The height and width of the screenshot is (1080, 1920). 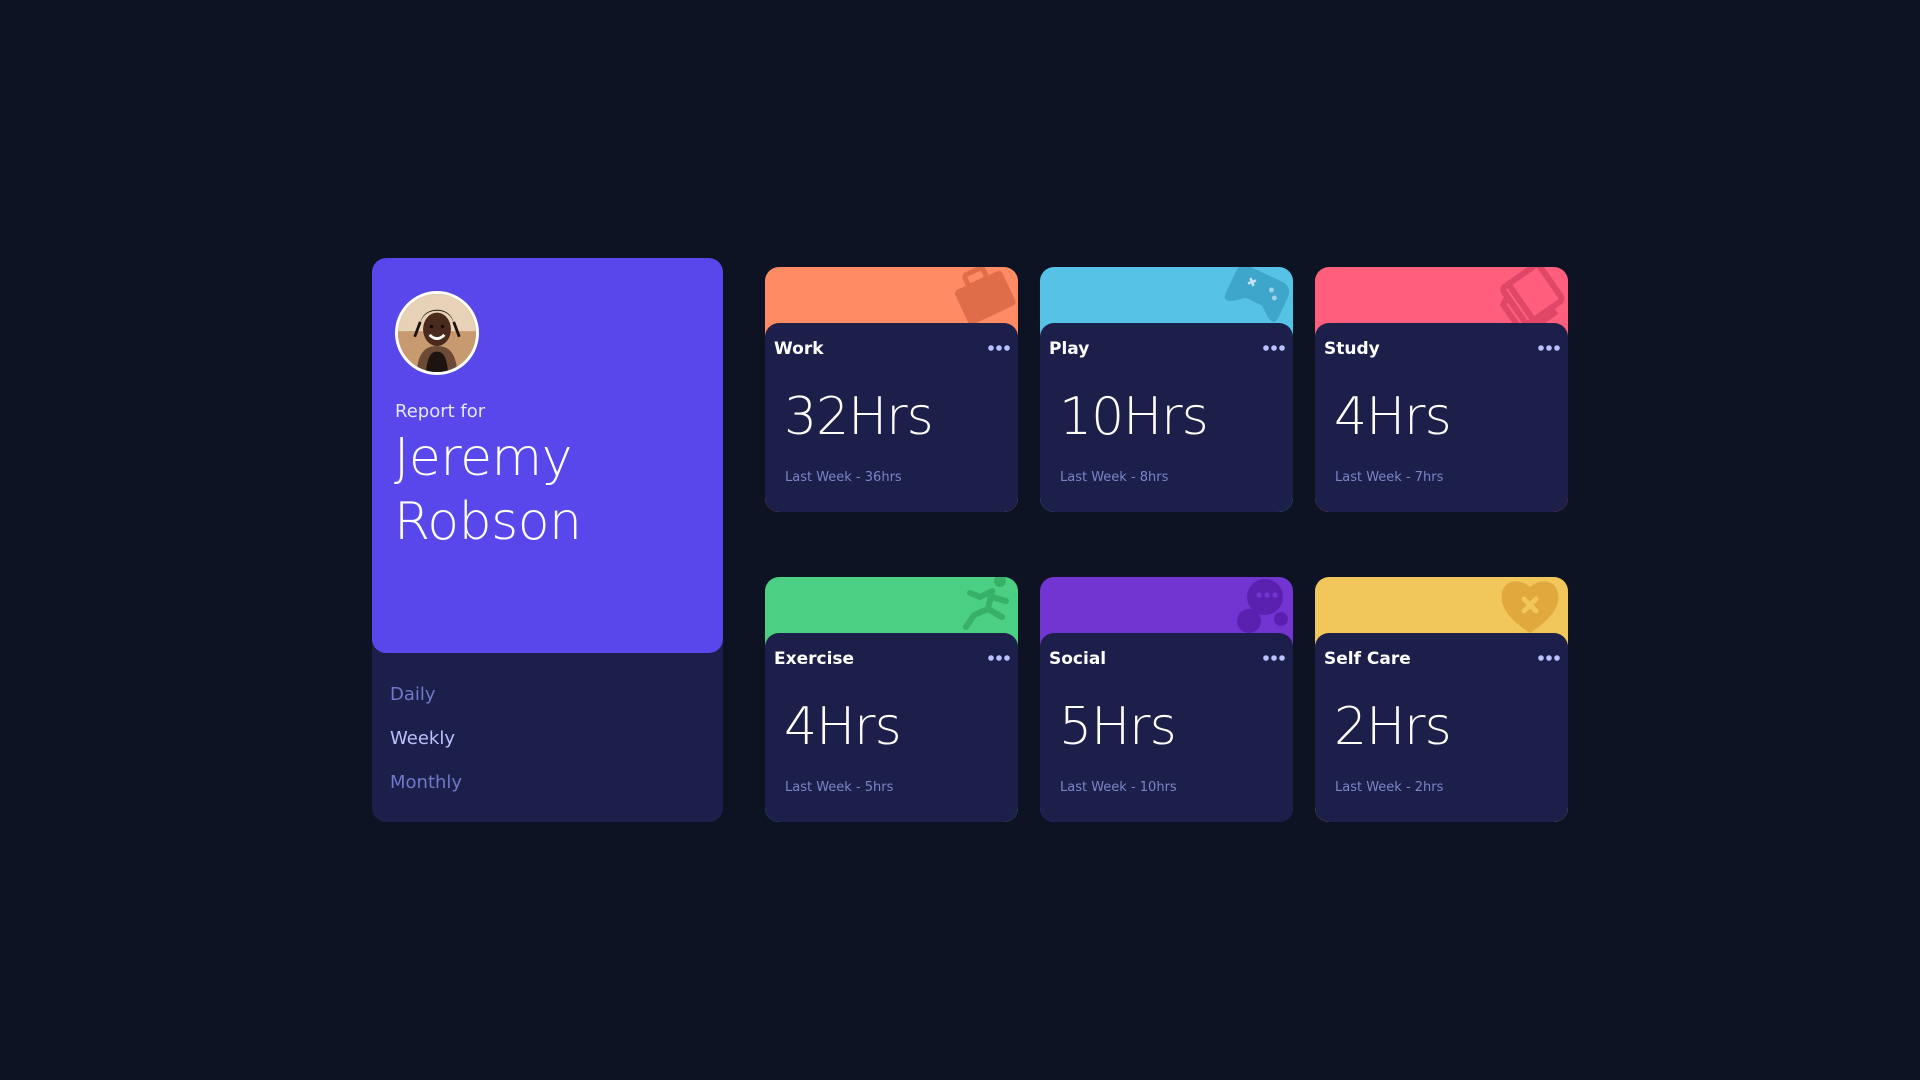 I want to click on activity-previous: Last Week - 7hrs, so click(x=1389, y=477).